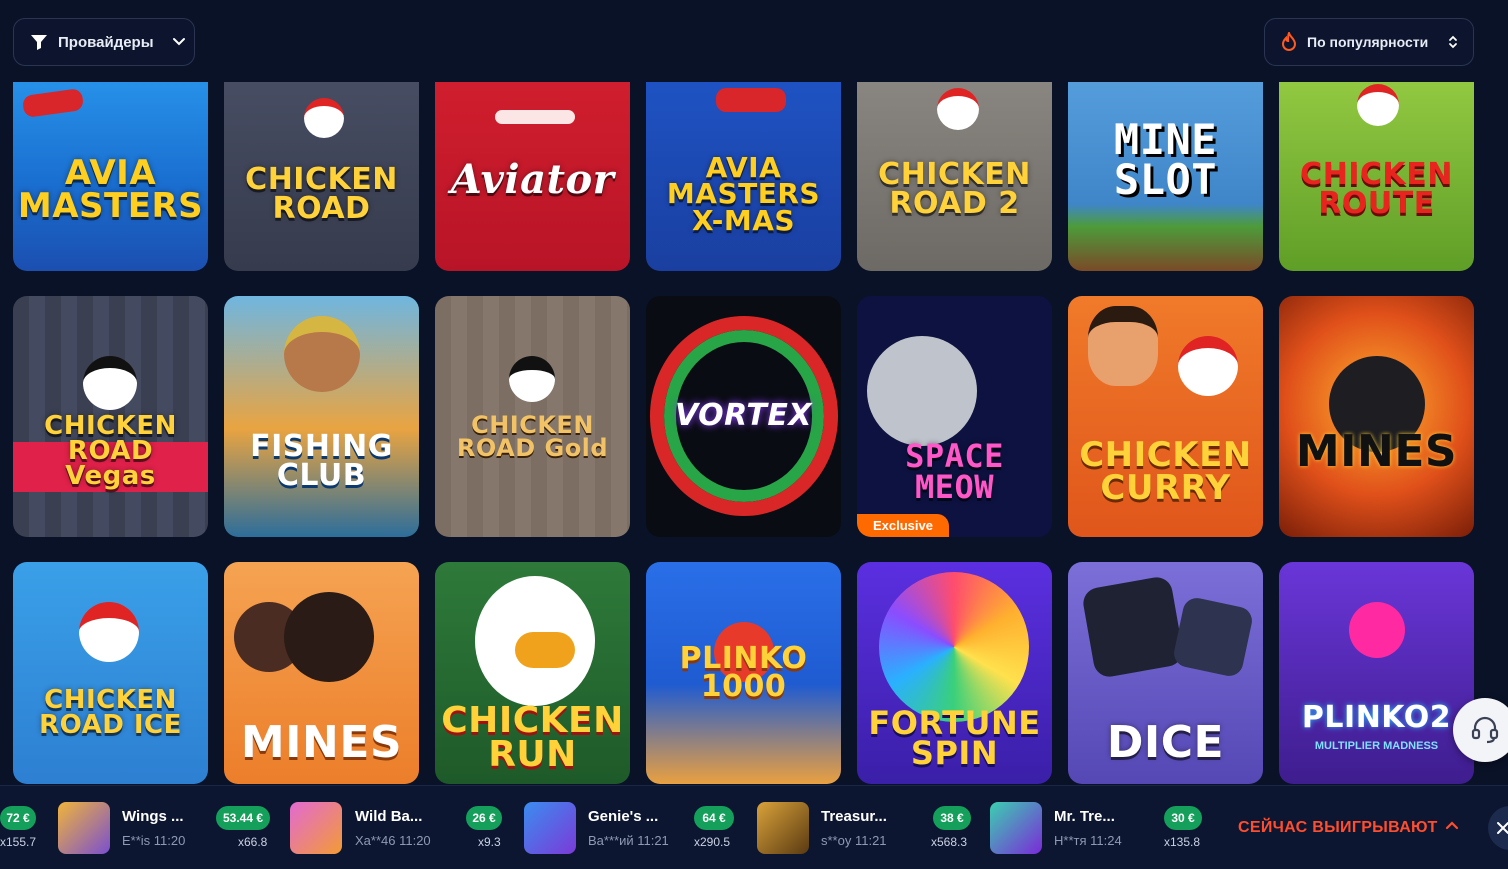  What do you see at coordinates (952, 818) in the screenshot?
I see `win-amount-badge: 38 €` at bounding box center [952, 818].